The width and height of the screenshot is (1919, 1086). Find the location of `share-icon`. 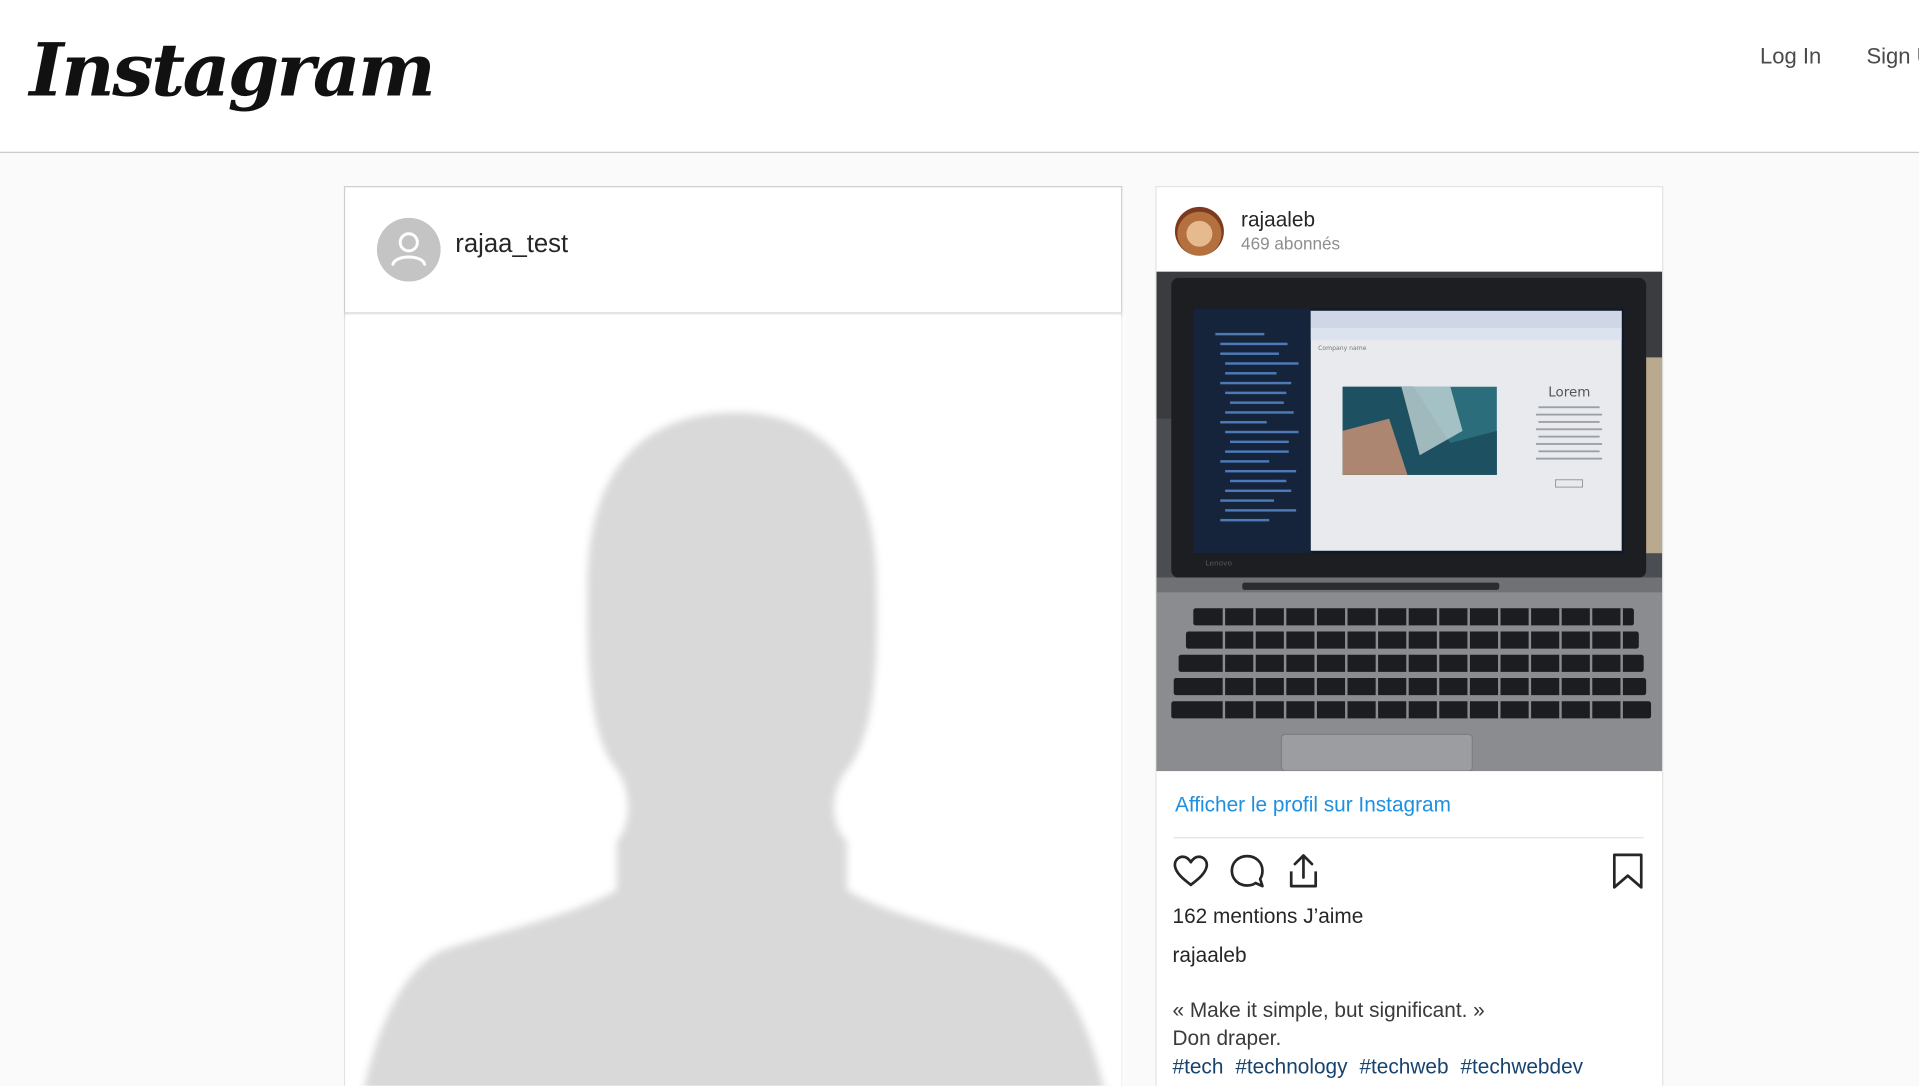

share-icon is located at coordinates (1303, 871).